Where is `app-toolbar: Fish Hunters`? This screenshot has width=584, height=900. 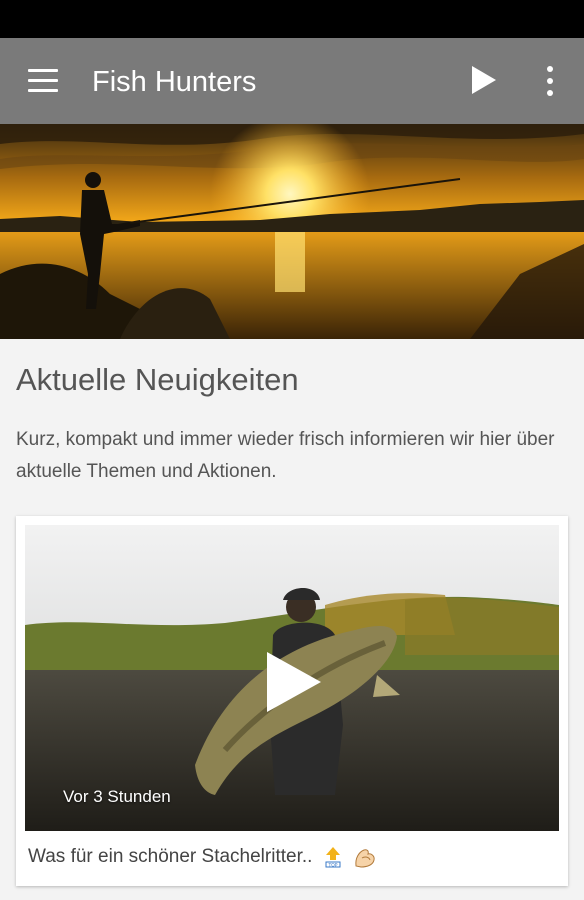 app-toolbar: Fish Hunters is located at coordinates (292, 81).